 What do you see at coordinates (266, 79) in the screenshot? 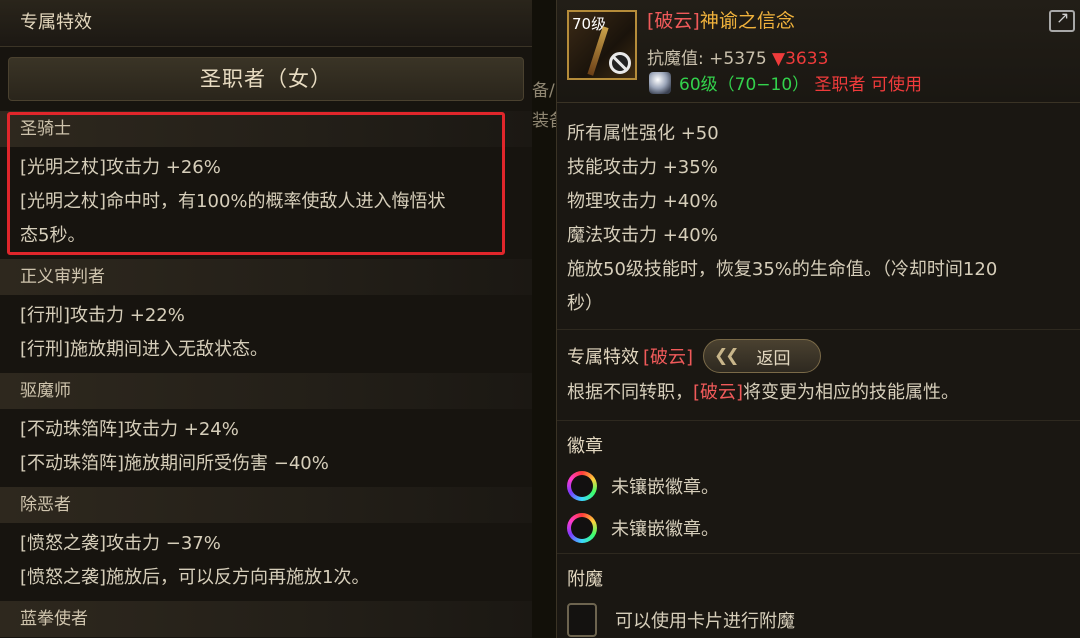
I see `class-header: 圣职者（女）` at bounding box center [266, 79].